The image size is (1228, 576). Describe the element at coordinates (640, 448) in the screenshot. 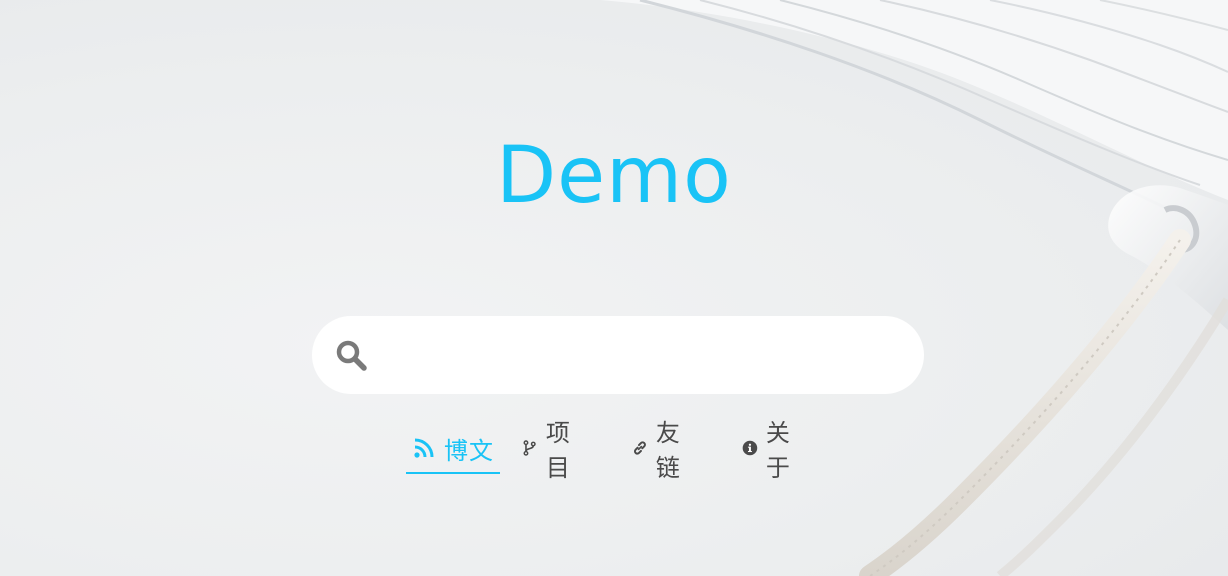

I see `link-icon` at that location.